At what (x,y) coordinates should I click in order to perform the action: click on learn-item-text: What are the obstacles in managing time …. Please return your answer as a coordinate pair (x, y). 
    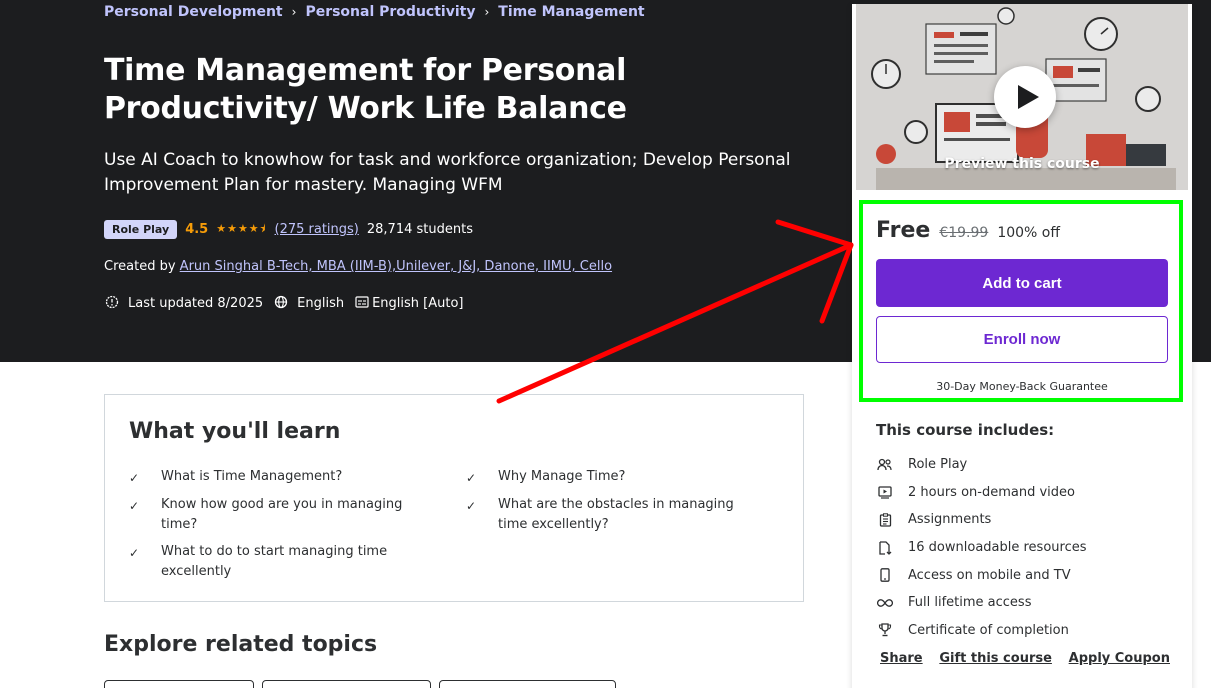
    Looking at the image, I should click on (616, 514).